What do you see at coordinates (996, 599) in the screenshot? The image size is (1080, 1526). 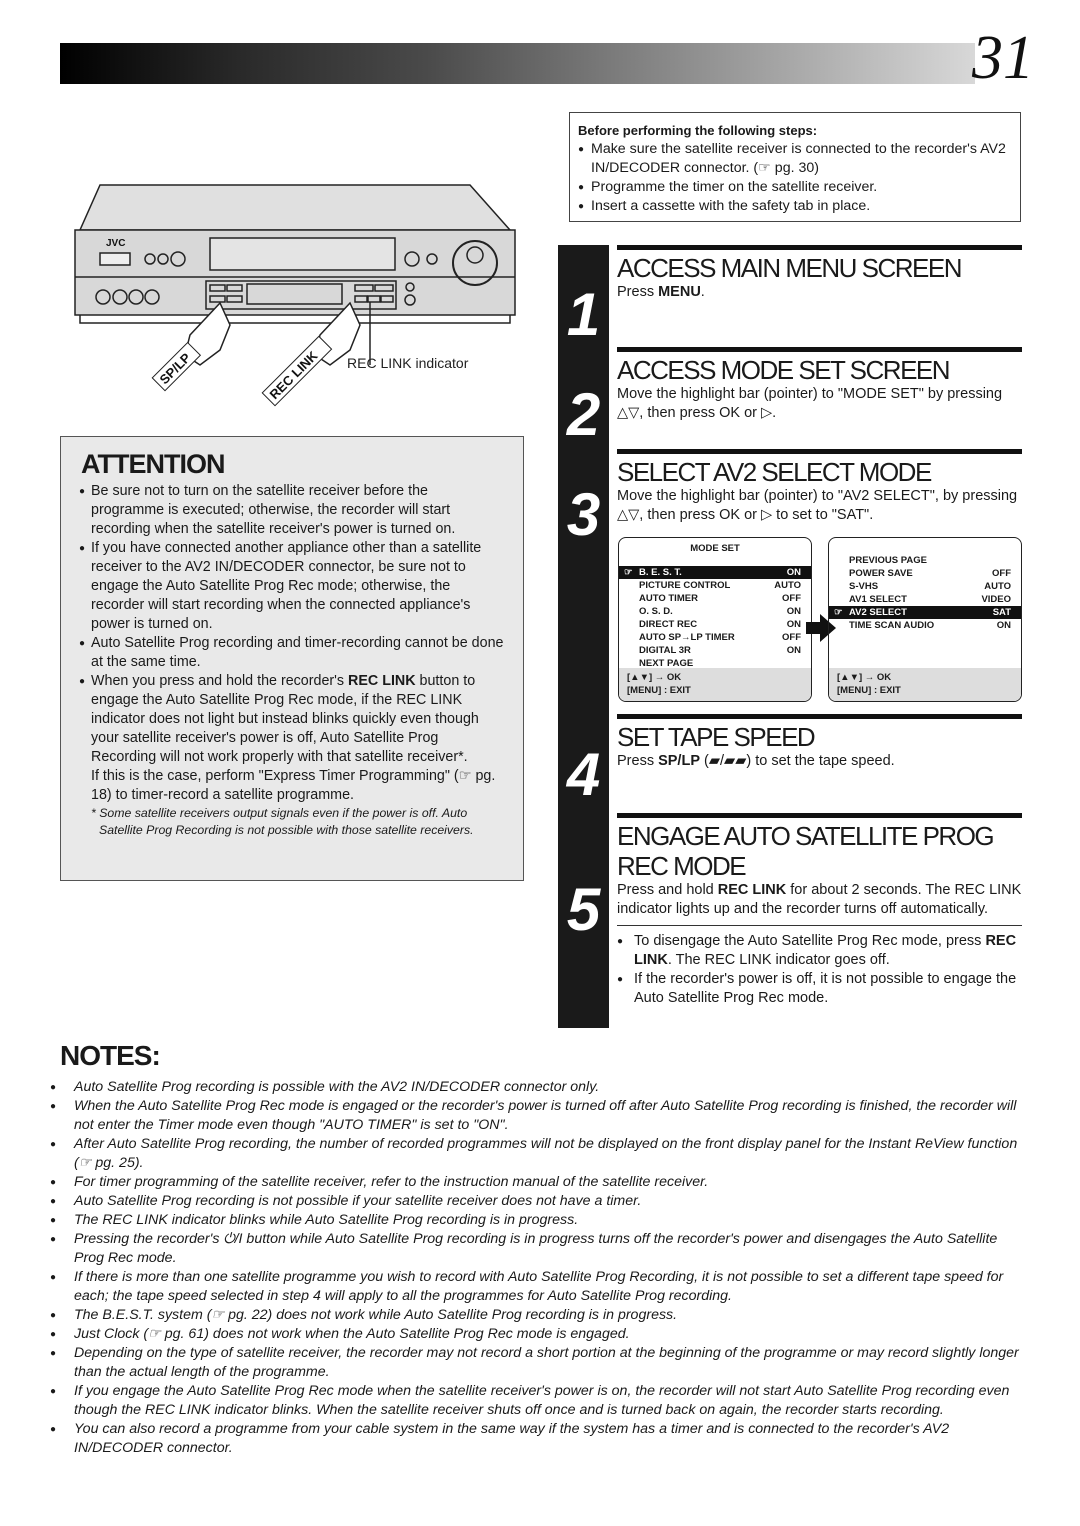 I see `osd-row-value: VIDEO` at bounding box center [996, 599].